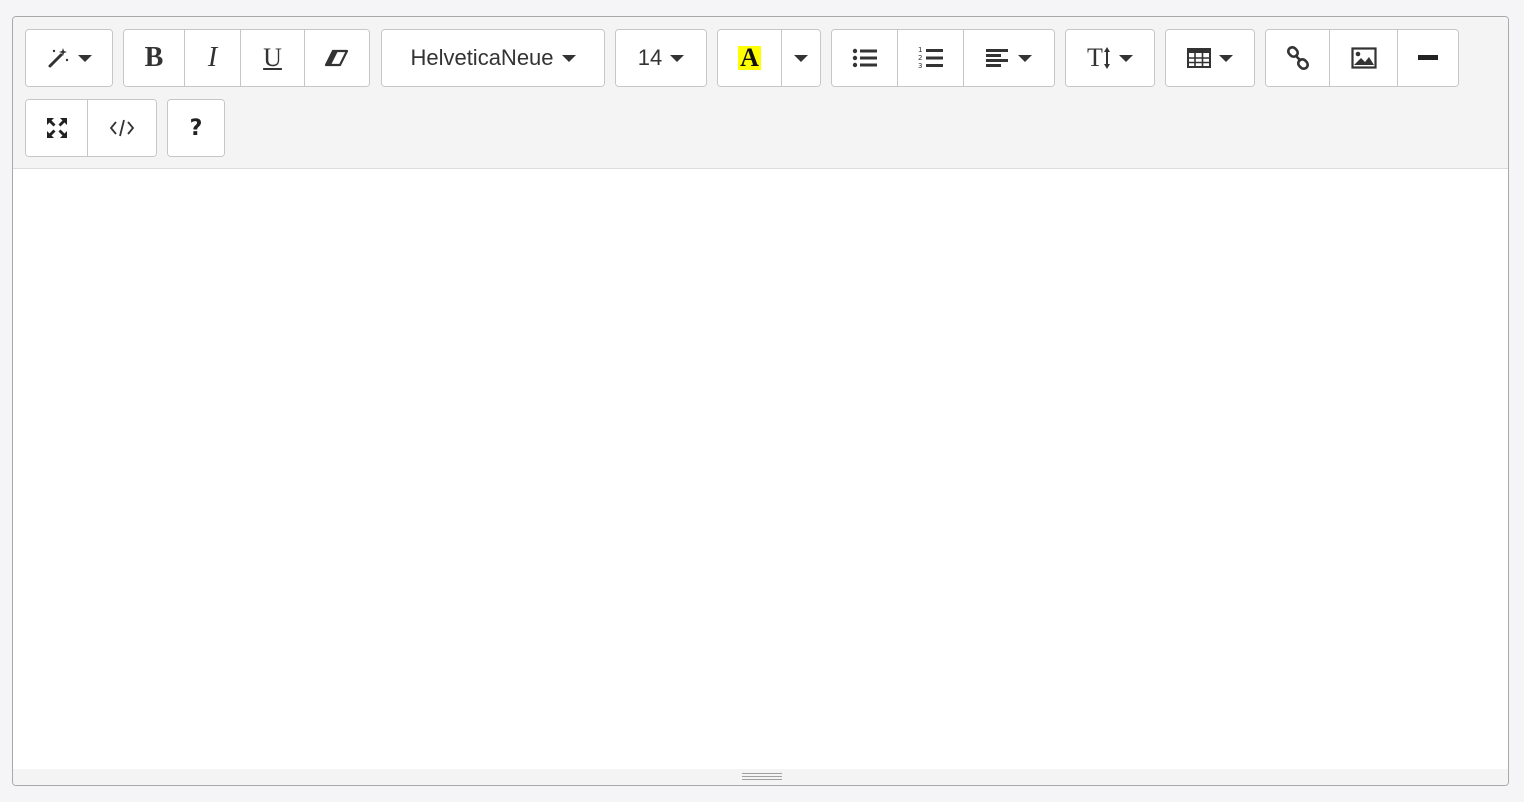 This screenshot has width=1524, height=802. I want to click on font-name-group: HelveticaNeue, so click(493, 58).